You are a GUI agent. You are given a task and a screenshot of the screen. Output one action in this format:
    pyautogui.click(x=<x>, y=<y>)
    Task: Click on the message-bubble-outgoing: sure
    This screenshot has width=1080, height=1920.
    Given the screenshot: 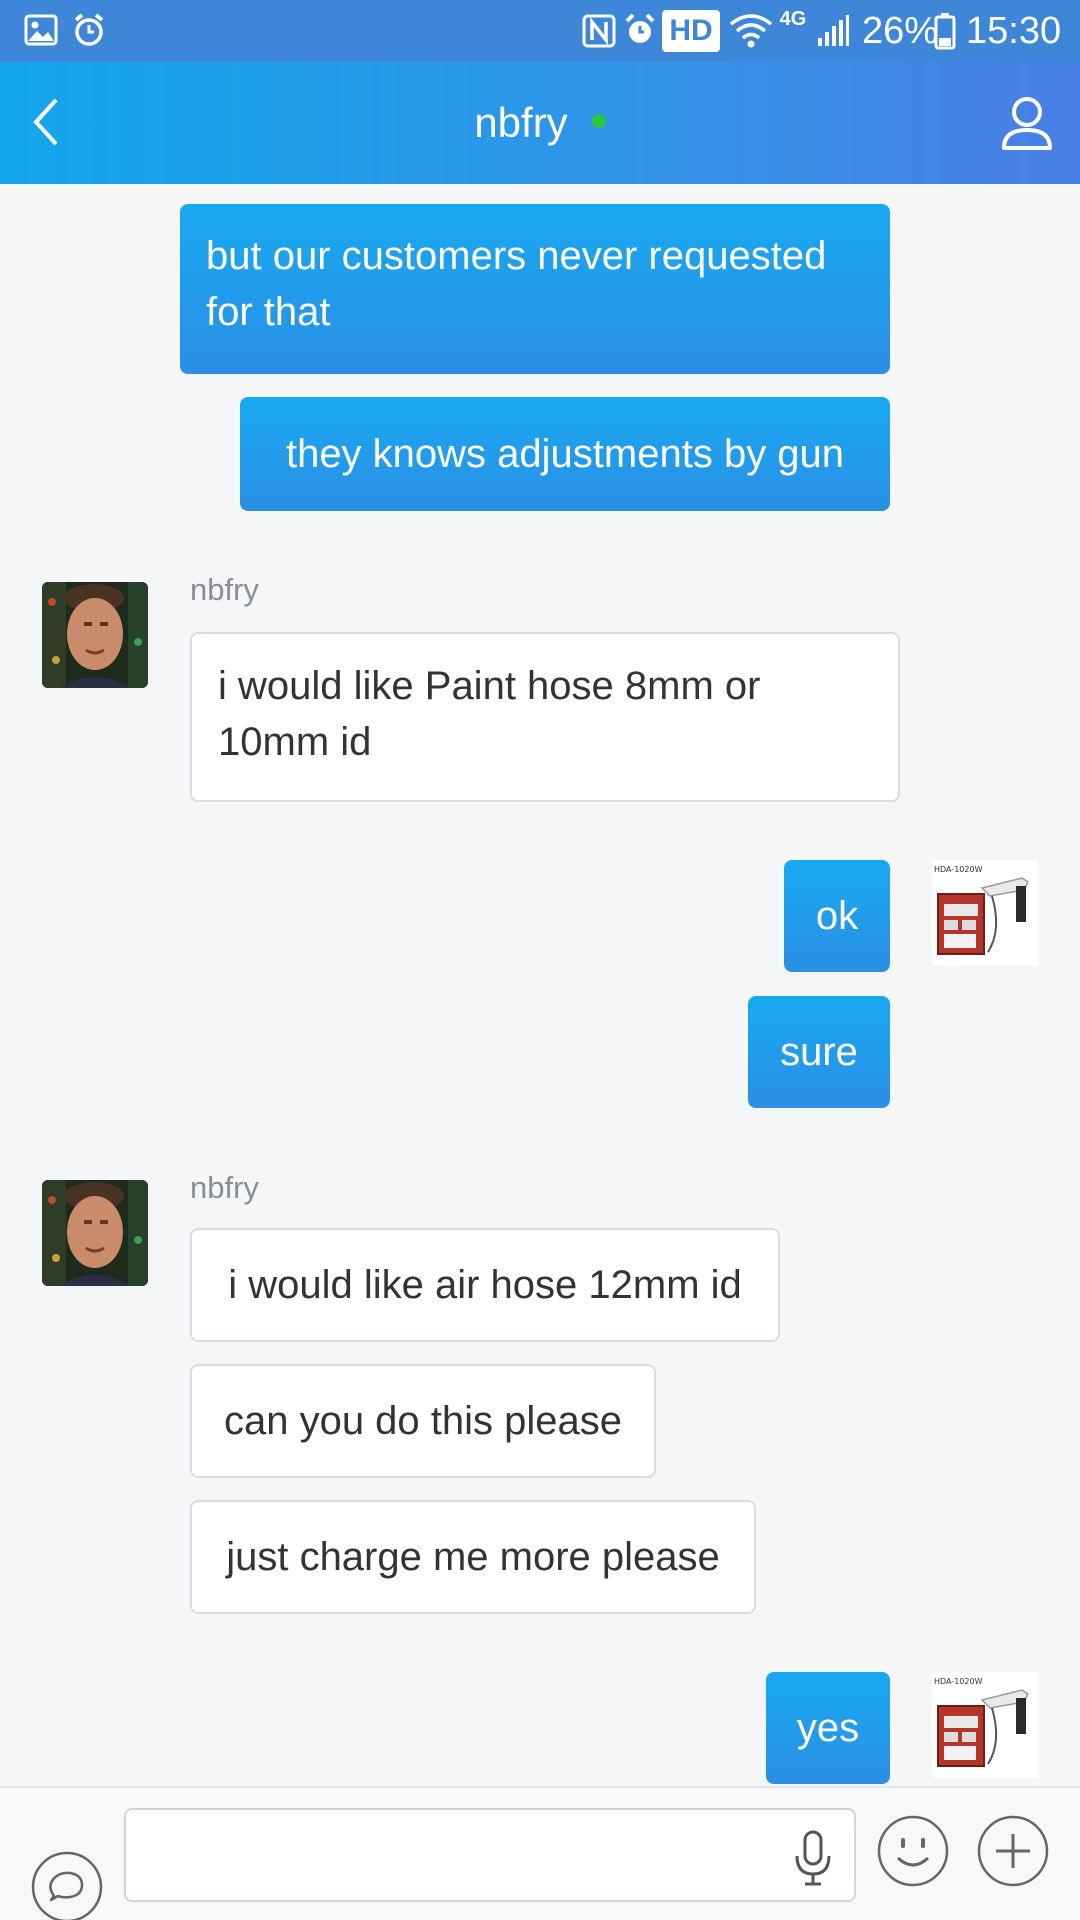 What is the action you would take?
    pyautogui.click(x=819, y=1052)
    